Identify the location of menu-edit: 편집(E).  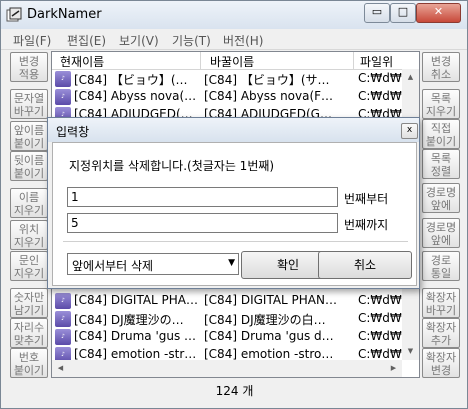
(86, 40).